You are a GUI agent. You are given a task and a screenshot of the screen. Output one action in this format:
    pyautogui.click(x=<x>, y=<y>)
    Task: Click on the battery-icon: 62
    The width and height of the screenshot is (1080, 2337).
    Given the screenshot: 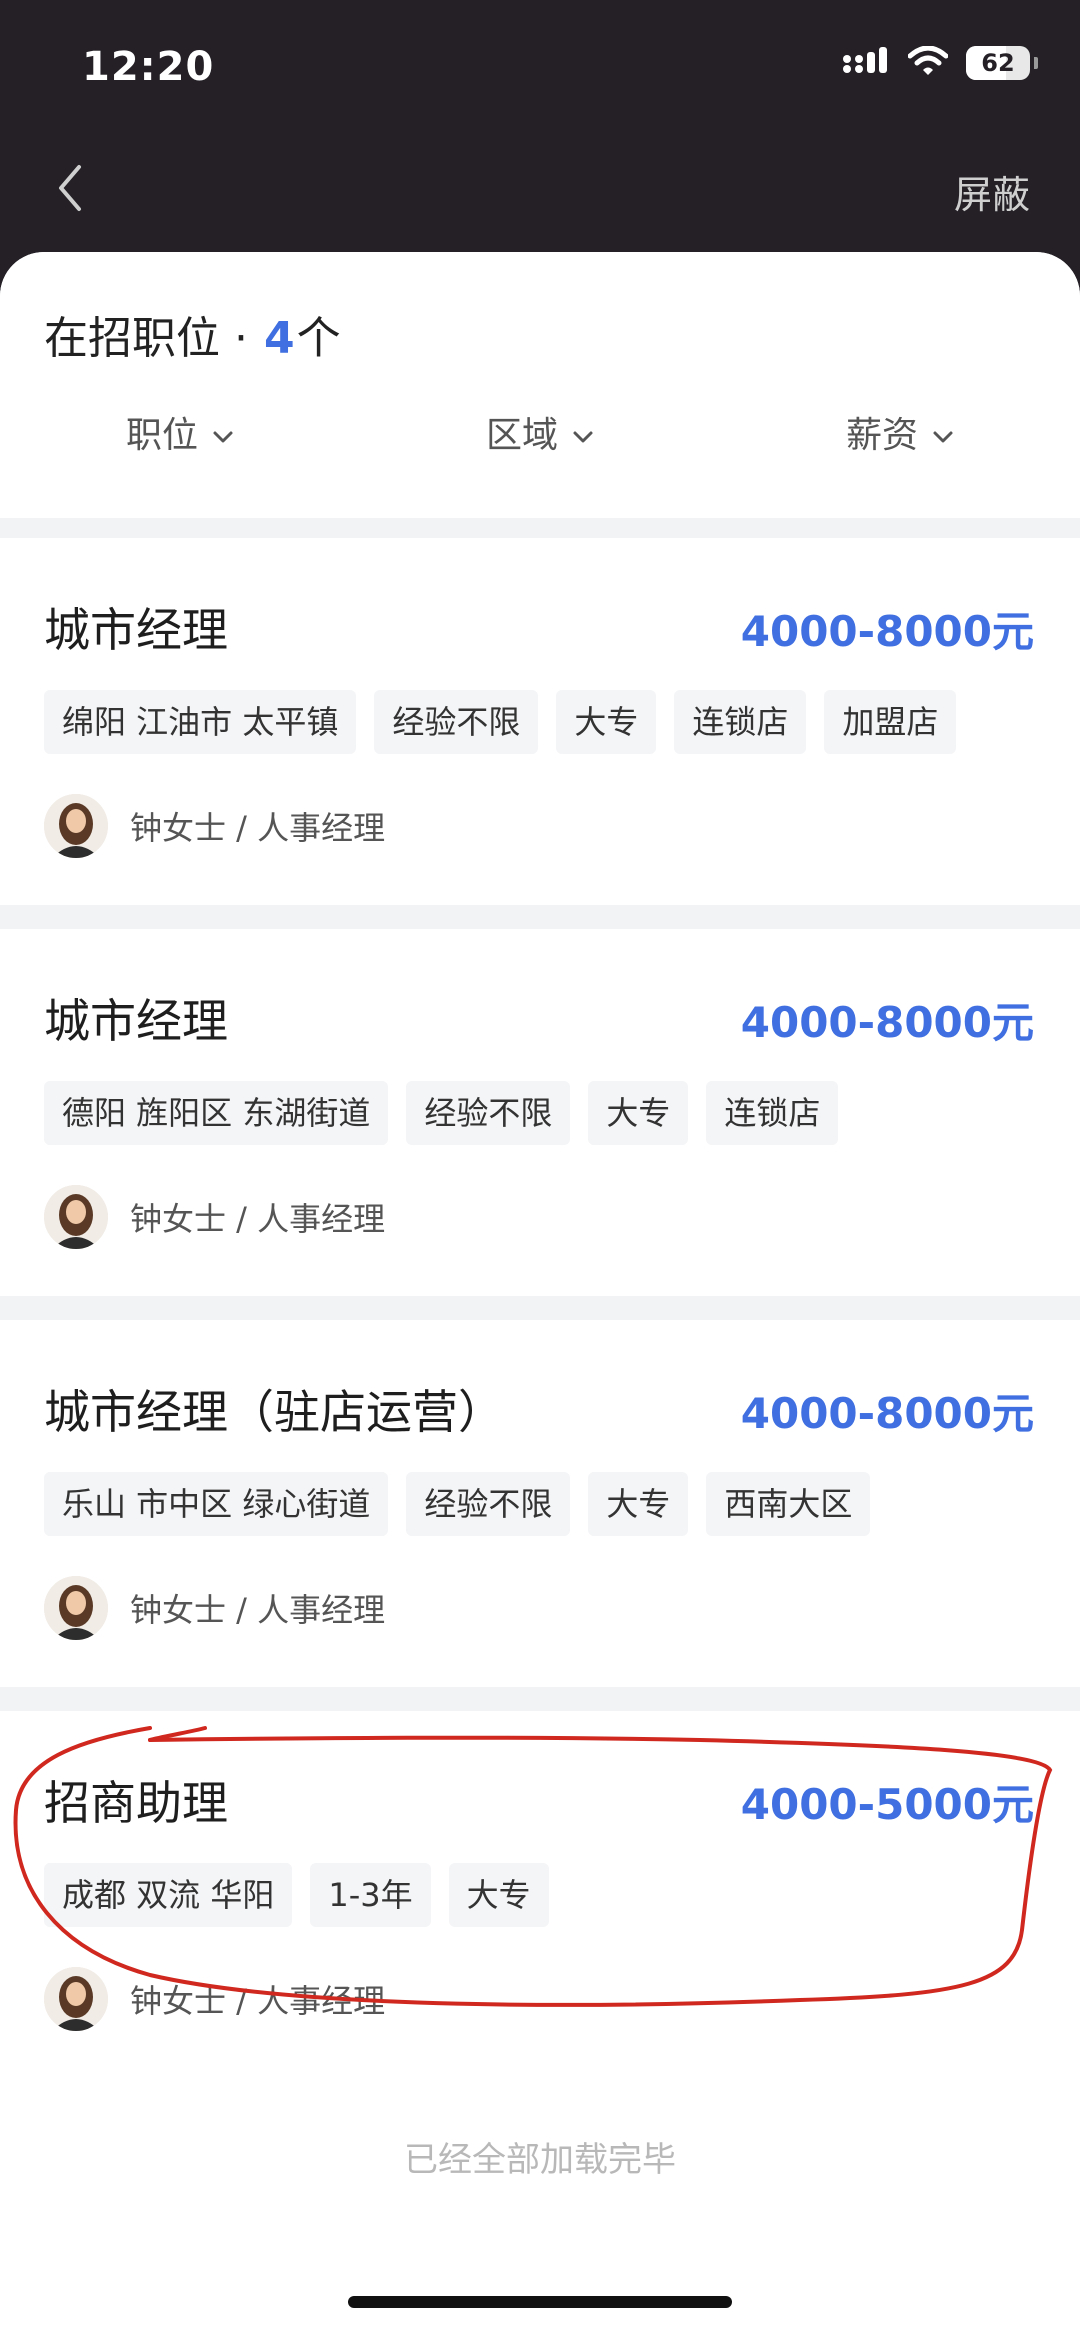 What is the action you would take?
    pyautogui.click(x=998, y=63)
    